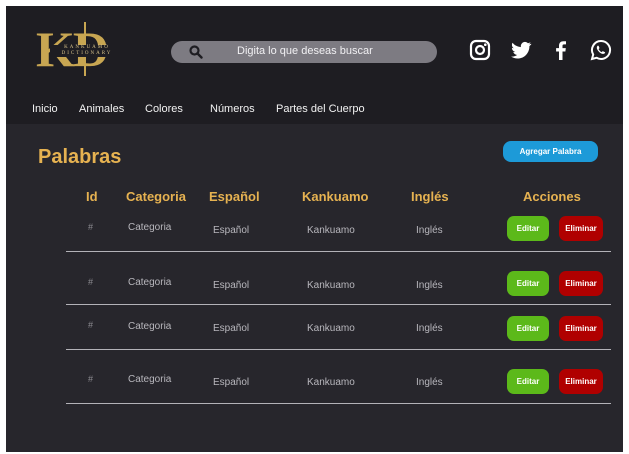  I want to click on search-input: Digita lo que deseas buscar, so click(305, 51).